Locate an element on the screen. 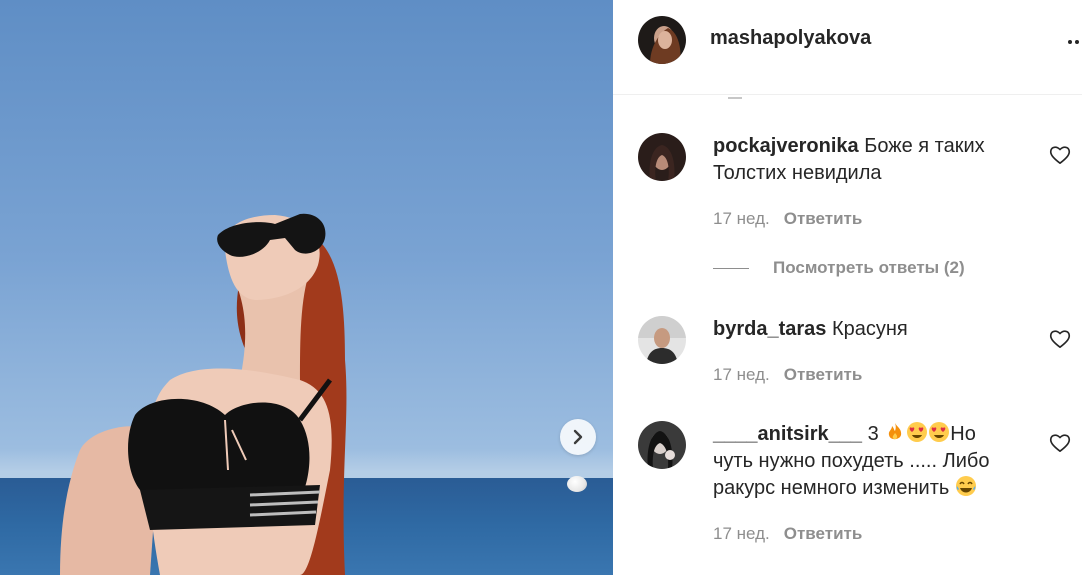 This screenshot has height=575, width=1082. comment-body-part1: 3 is located at coordinates (876, 434).